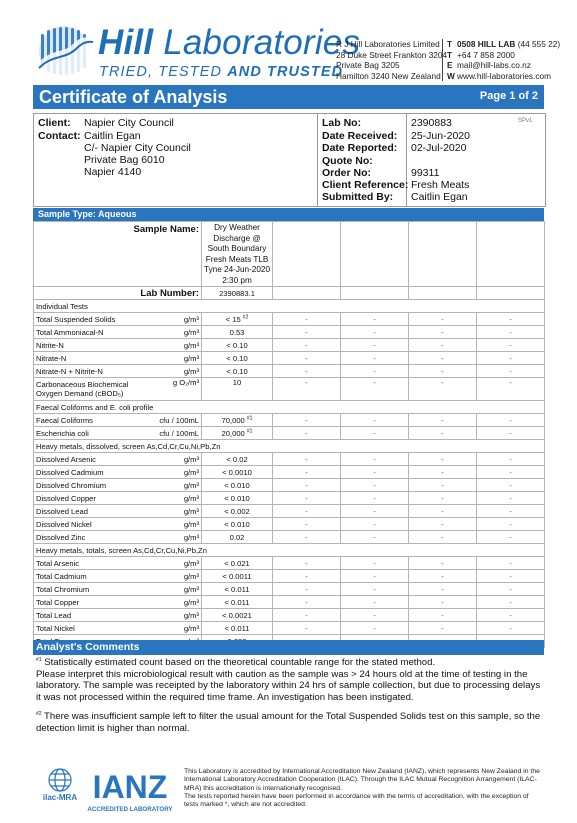  Describe the element at coordinates (60, 785) in the screenshot. I see `ilac-mra-logo-icon: ilac-MRA` at that location.